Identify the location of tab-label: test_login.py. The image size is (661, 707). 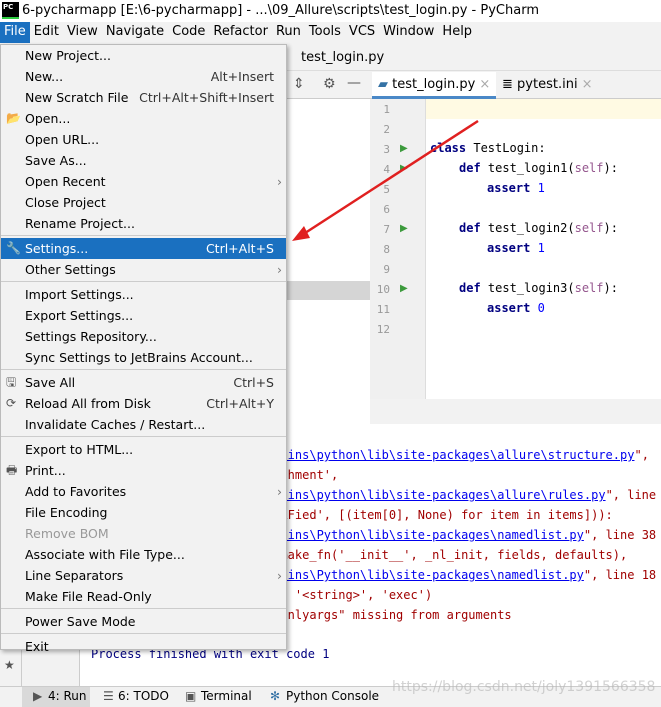
(434, 84).